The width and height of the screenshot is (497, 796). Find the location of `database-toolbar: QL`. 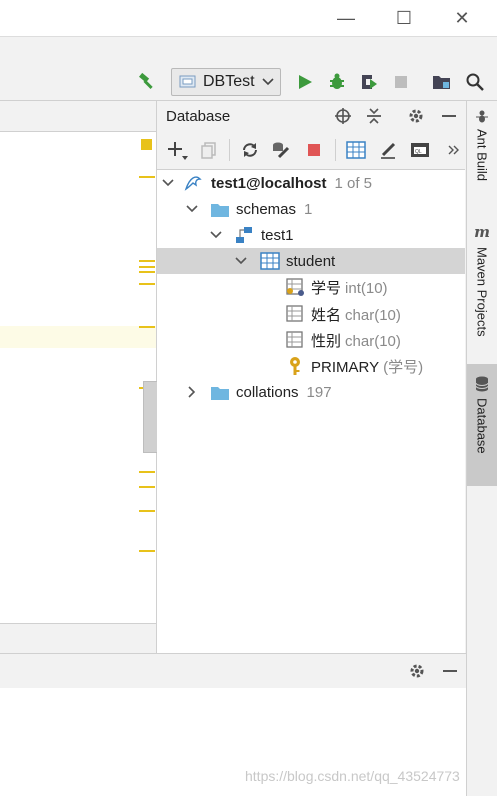

database-toolbar: QL is located at coordinates (311, 150).